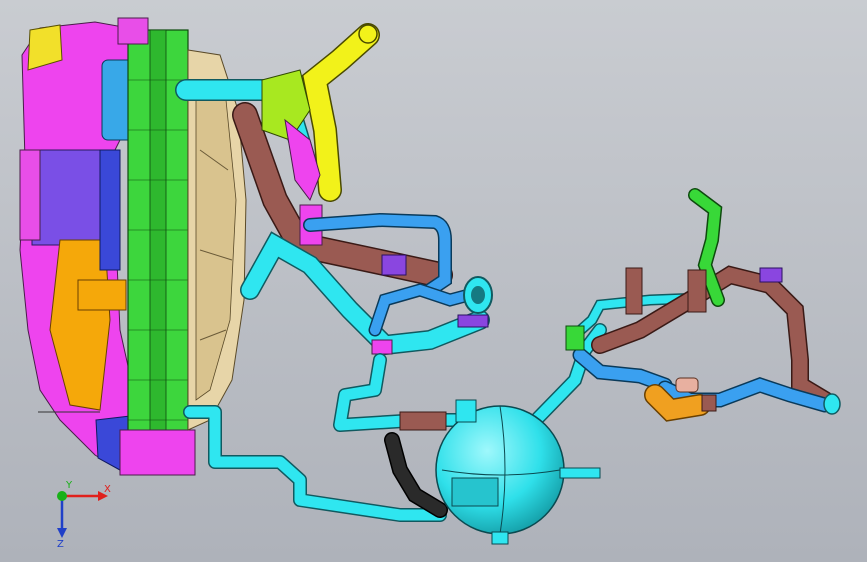 This screenshot has height=562, width=867. What do you see at coordinates (107, 489) in the screenshot?
I see `x-axis-label: X` at bounding box center [107, 489].